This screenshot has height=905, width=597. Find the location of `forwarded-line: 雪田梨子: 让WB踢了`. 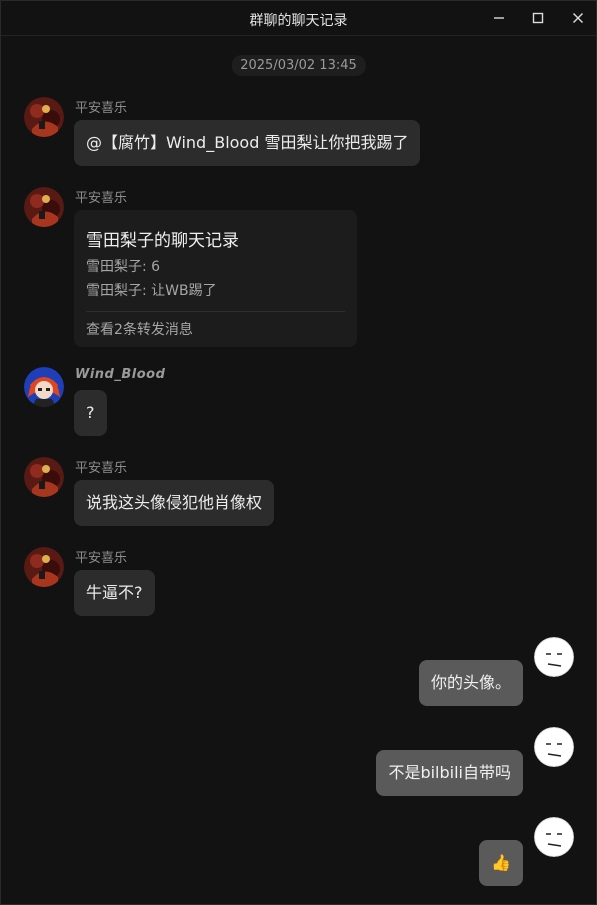

forwarded-line: 雪田梨子: 让WB踢了 is located at coordinates (151, 291).